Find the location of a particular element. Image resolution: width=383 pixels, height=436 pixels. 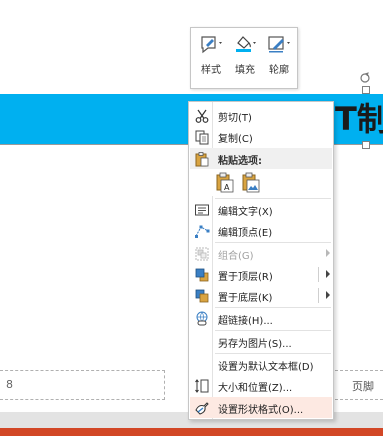

paste-icon is located at coordinates (202, 159).